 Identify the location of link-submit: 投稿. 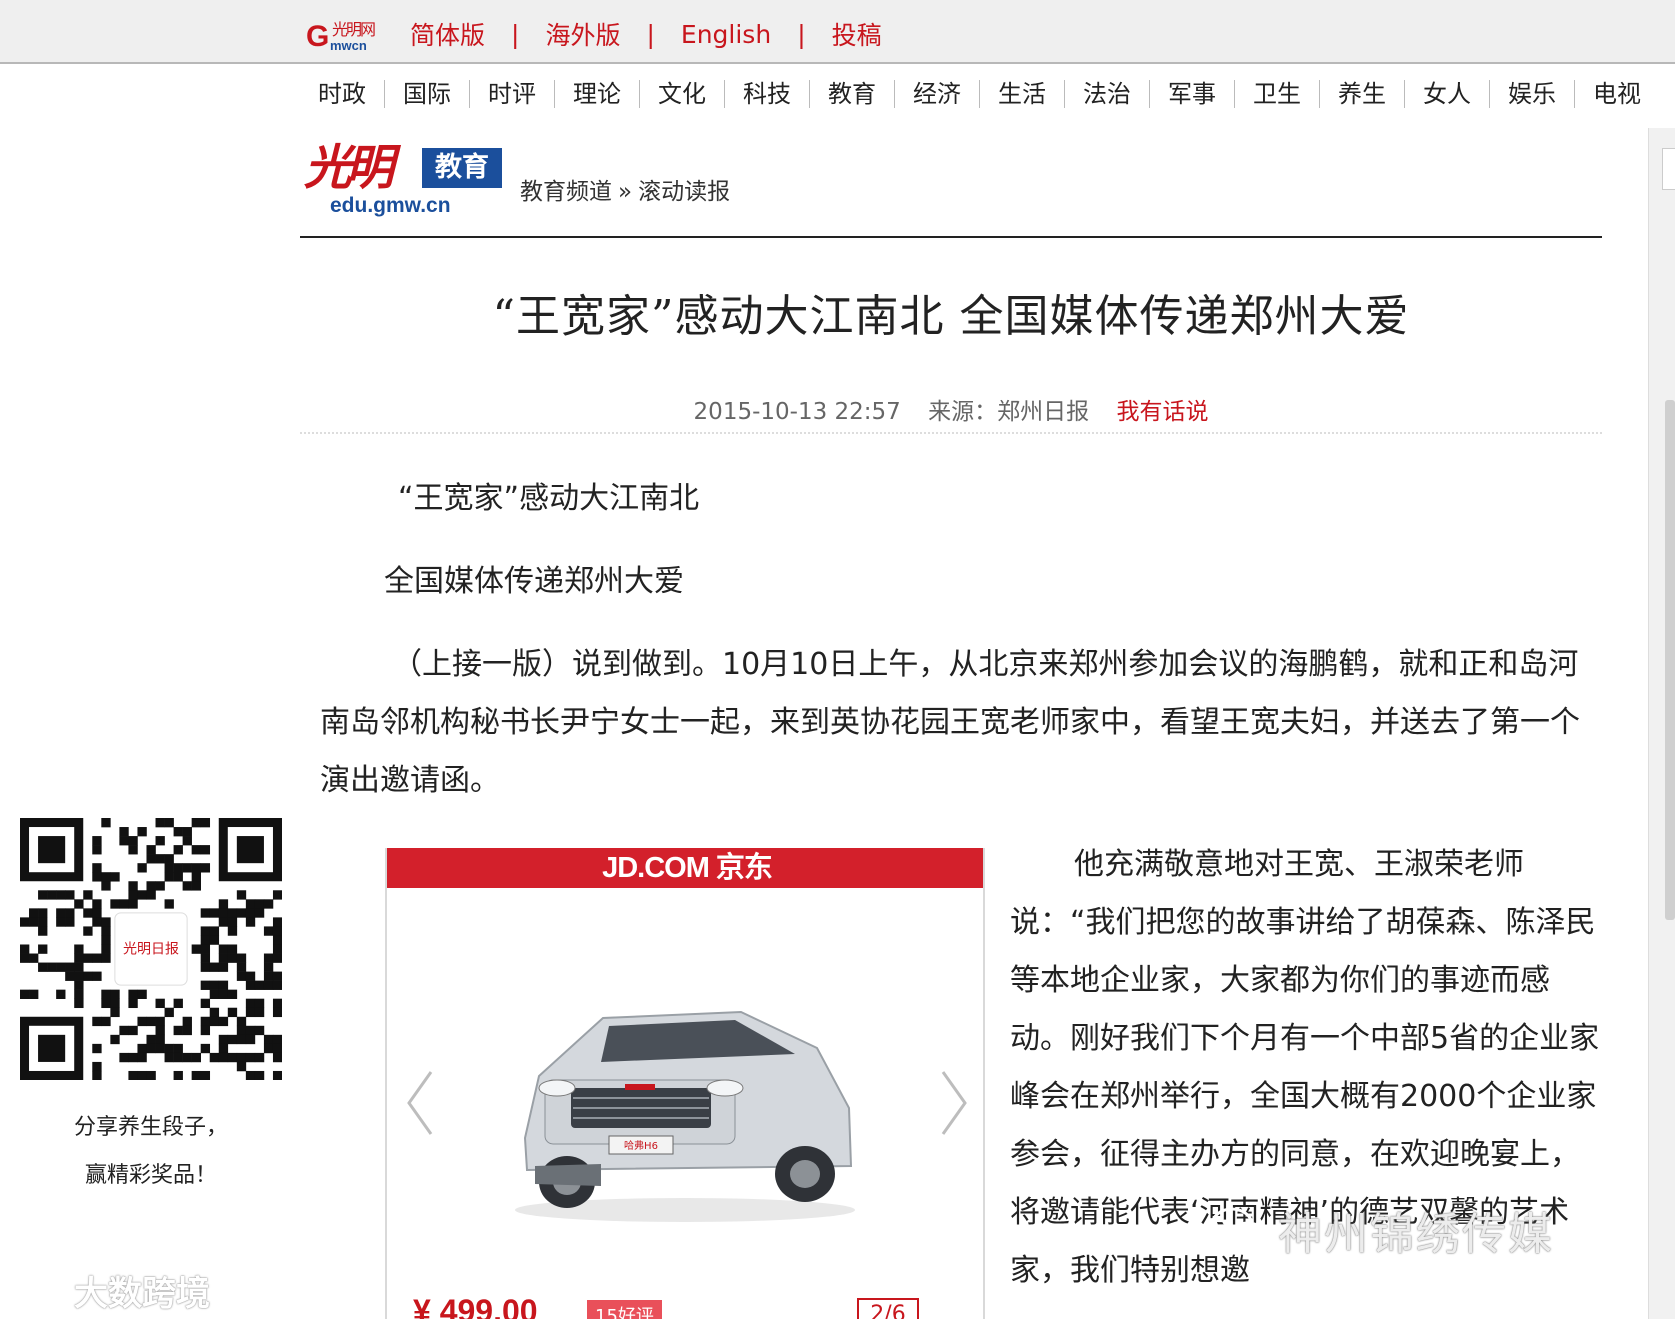
(857, 34).